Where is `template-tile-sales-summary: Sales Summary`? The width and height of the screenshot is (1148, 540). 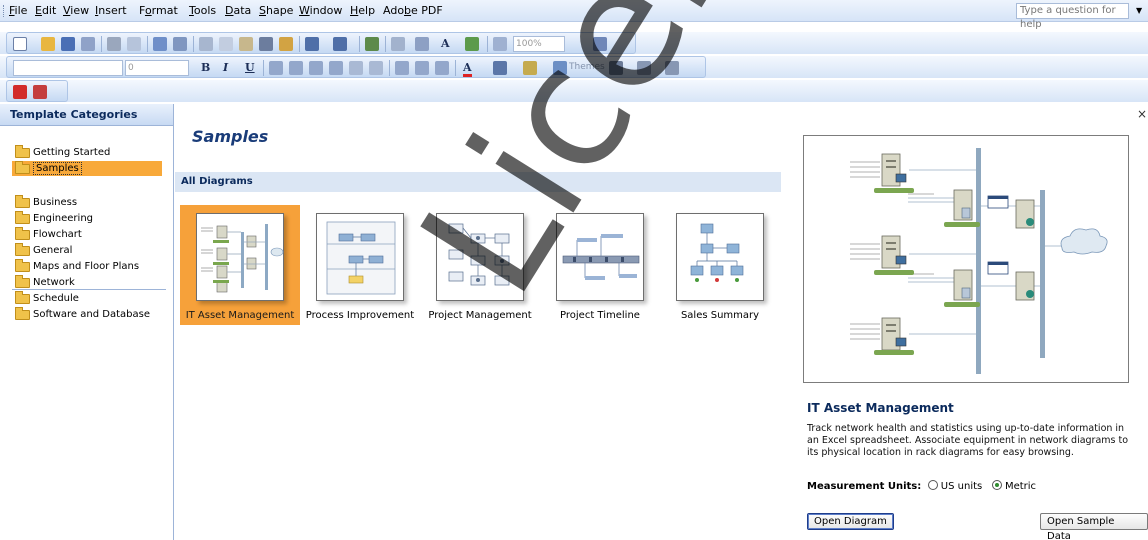 template-tile-sales-summary: Sales Summary is located at coordinates (720, 265).